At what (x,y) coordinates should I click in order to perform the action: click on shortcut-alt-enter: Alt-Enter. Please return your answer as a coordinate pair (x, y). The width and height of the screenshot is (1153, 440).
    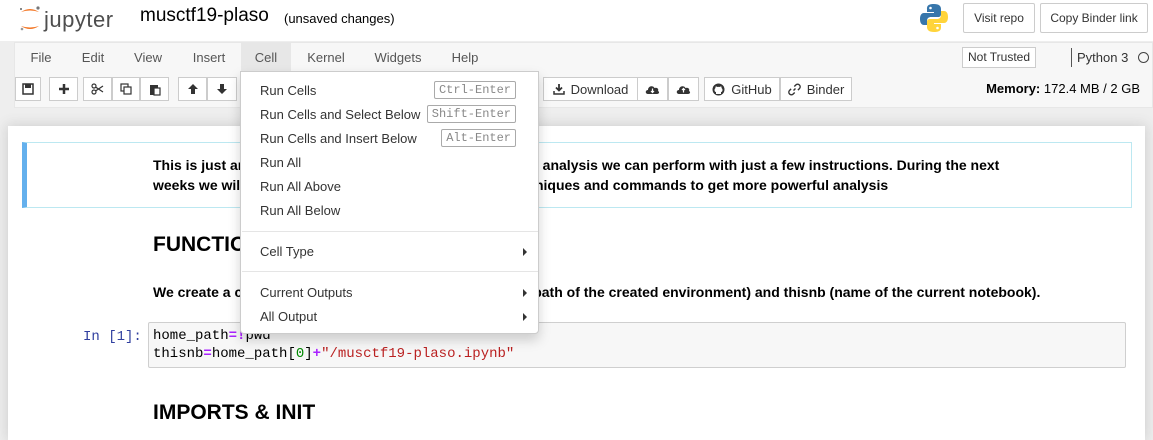
    Looking at the image, I should click on (478, 138).